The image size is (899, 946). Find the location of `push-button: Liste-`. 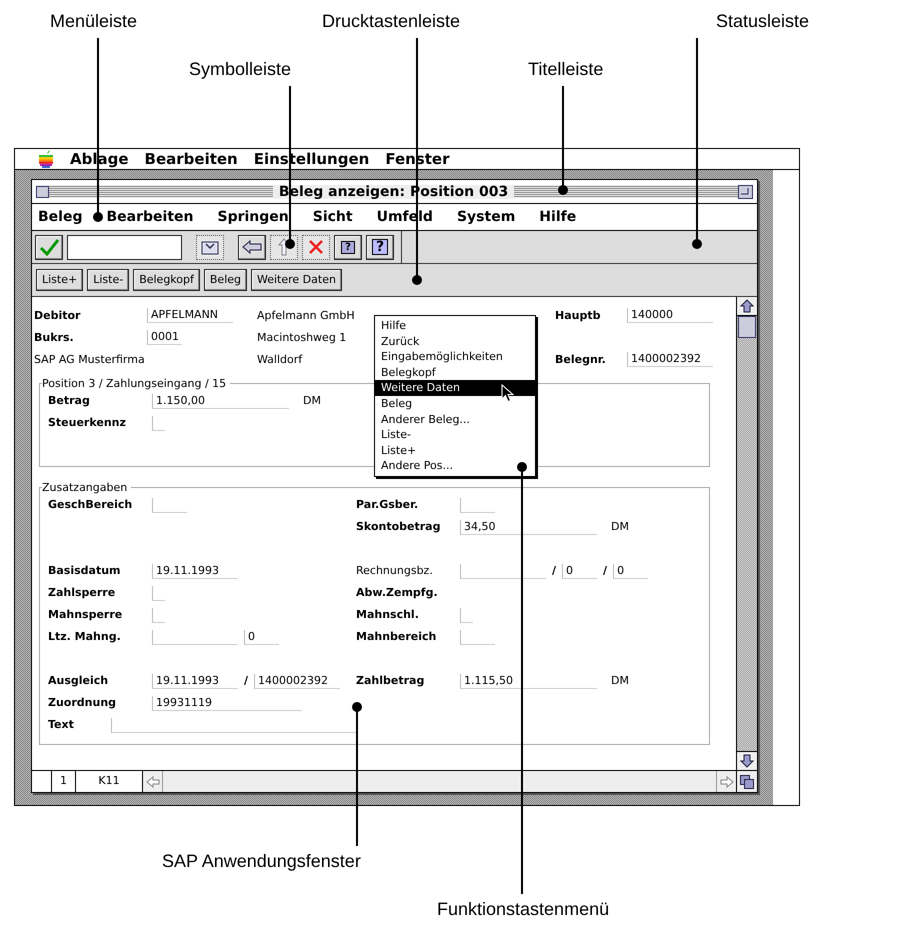

push-button: Liste- is located at coordinates (108, 280).